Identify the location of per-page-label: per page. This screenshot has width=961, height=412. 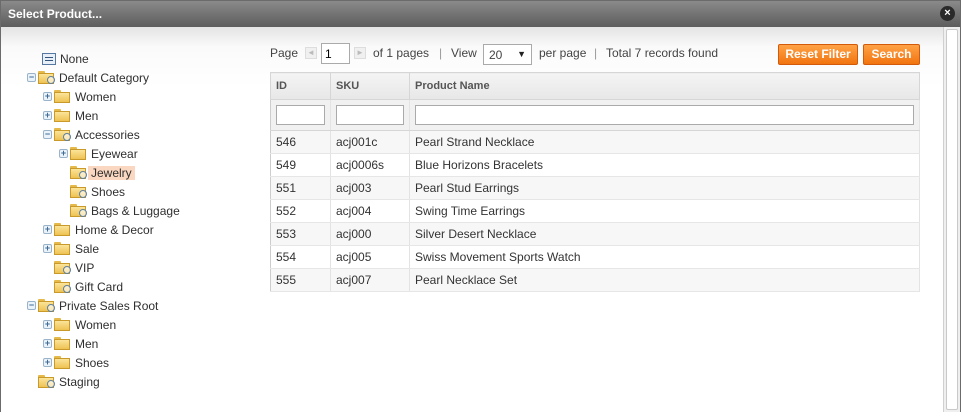
(563, 53).